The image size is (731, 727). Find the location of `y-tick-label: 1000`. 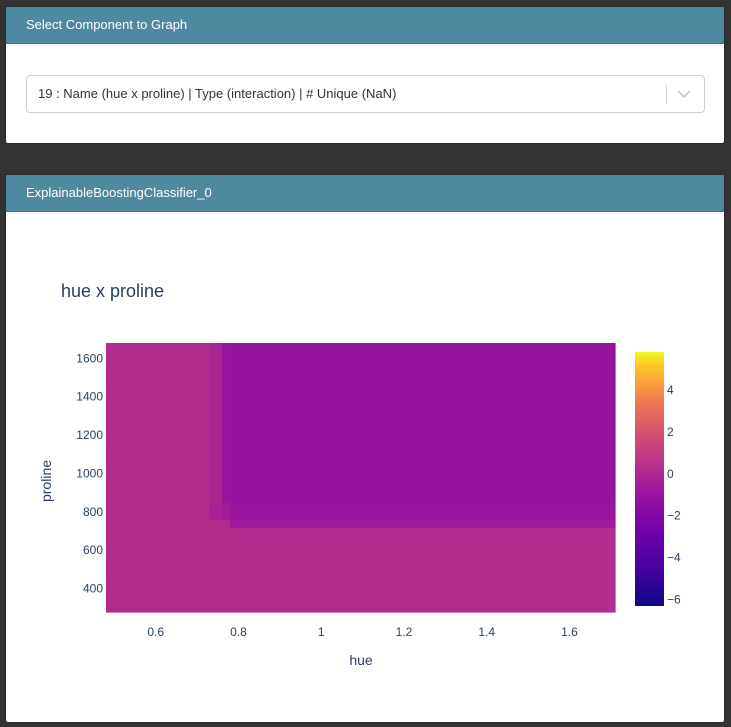

y-tick-label: 1000 is located at coordinates (89, 473).